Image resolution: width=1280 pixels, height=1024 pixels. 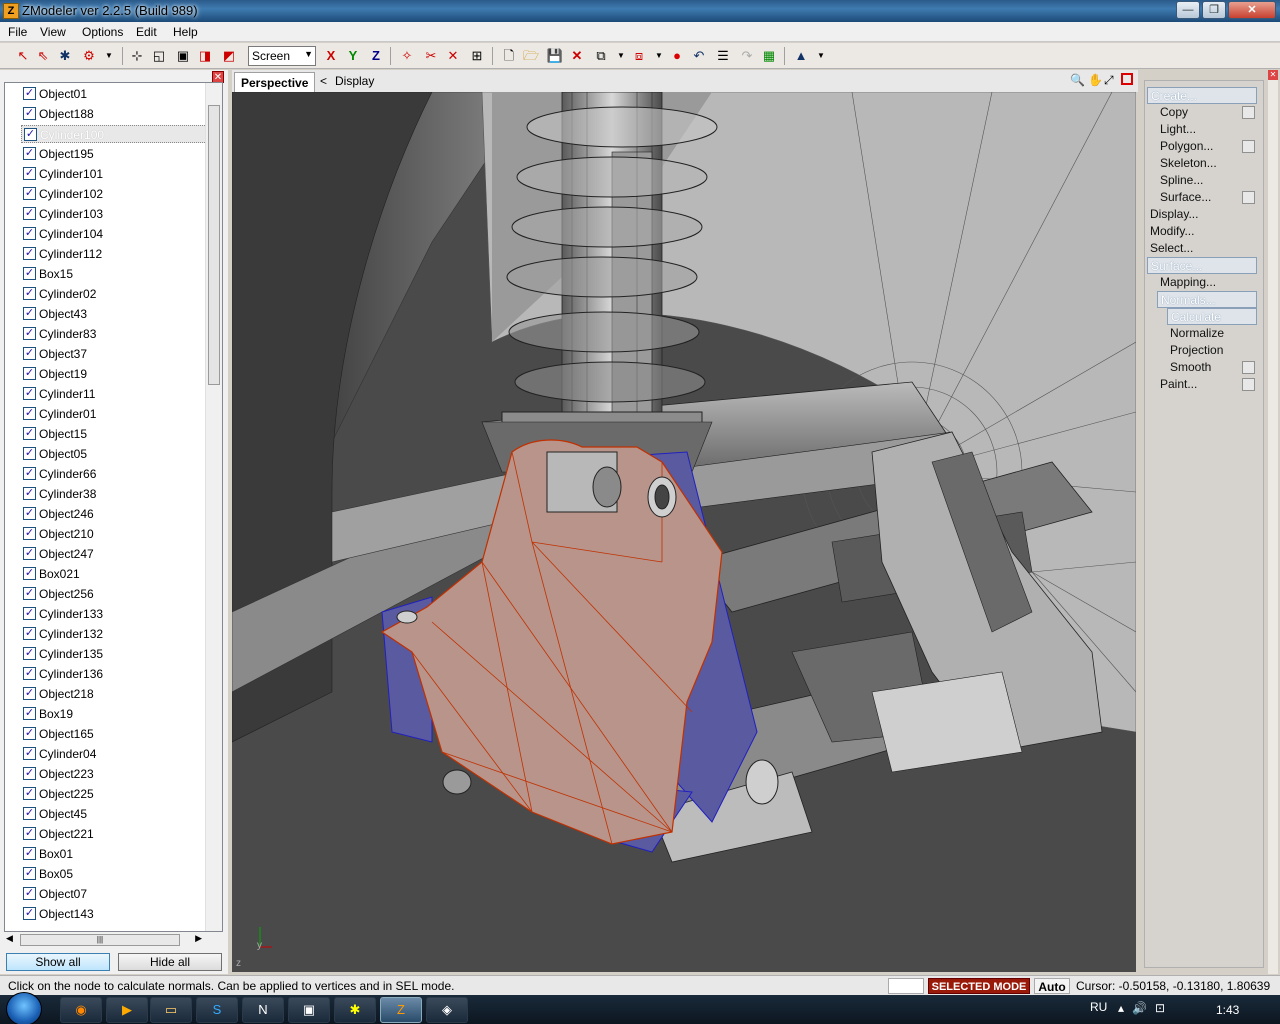 I want to click on object-list-item: ✓ Object37, so click(x=114, y=354).